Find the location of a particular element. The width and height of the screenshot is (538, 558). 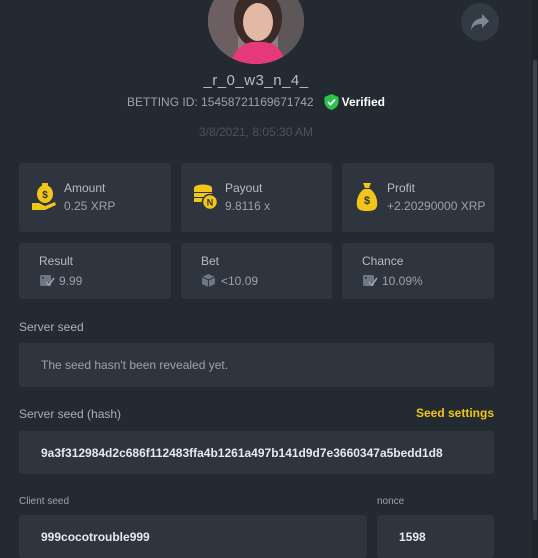

result-label: Result is located at coordinates (56, 261).